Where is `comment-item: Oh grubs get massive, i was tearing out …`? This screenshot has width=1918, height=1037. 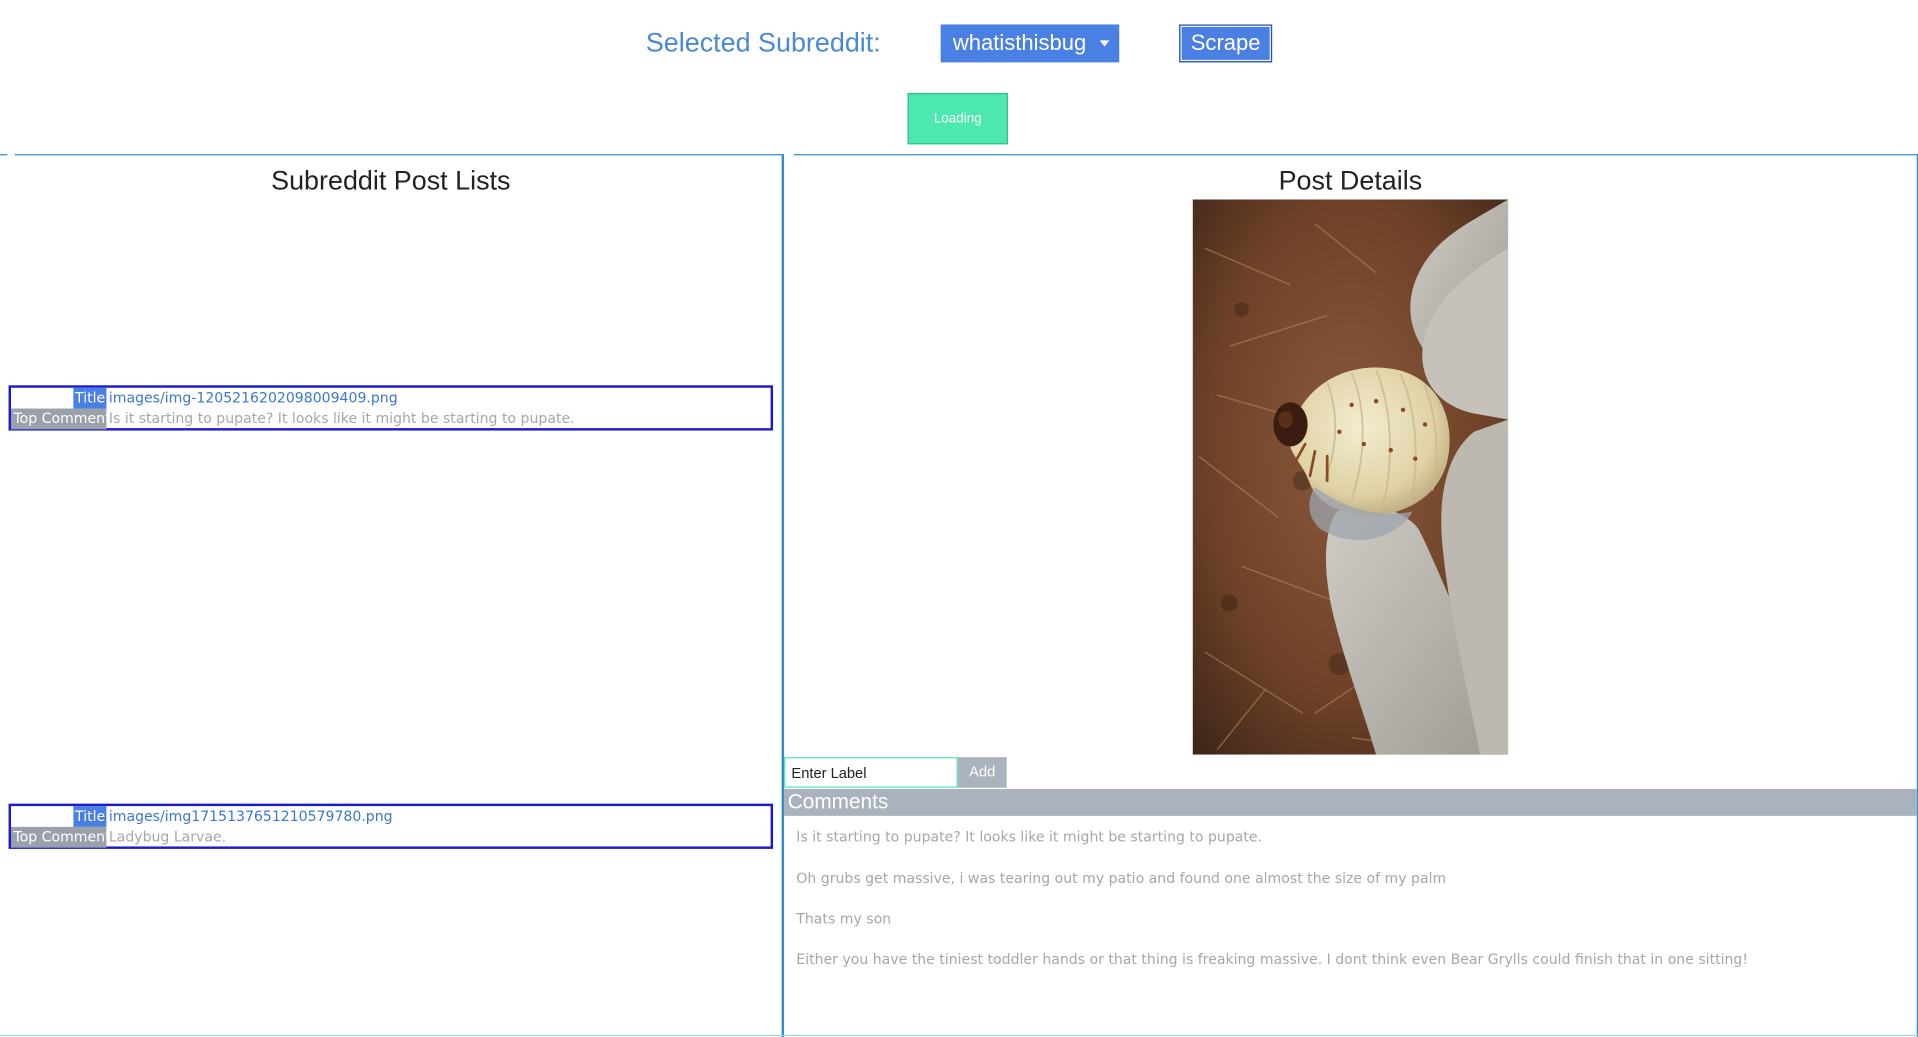 comment-item: Oh grubs get massive, i was tearing out … is located at coordinates (1121, 878).